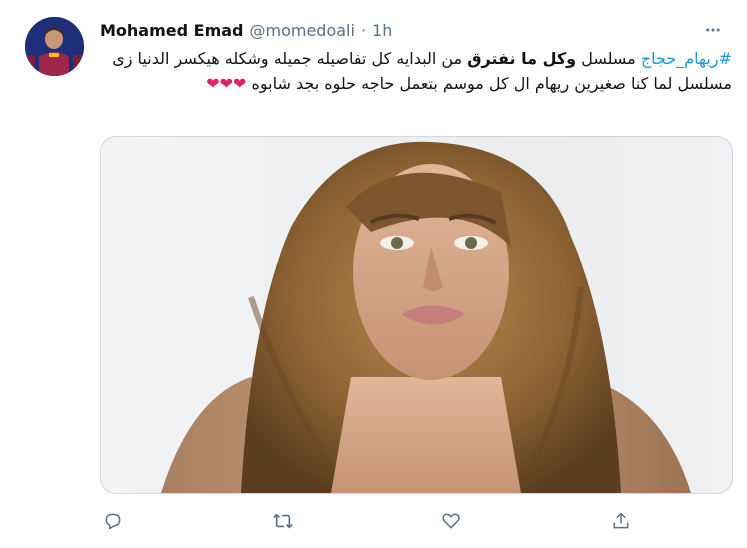 The height and width of the screenshot is (548, 747). Describe the element at coordinates (113, 521) in the screenshot. I see `reply-icon` at that location.